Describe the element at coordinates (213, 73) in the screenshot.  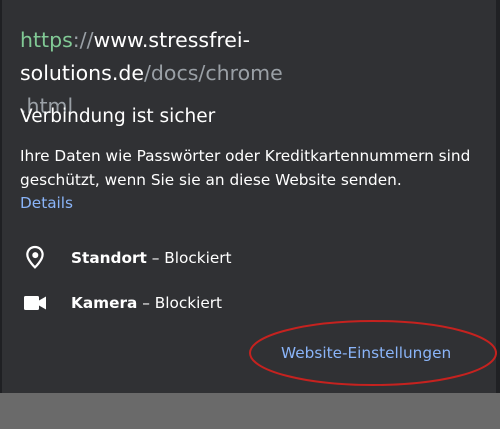
I see `url-path: /docs/chrome` at that location.